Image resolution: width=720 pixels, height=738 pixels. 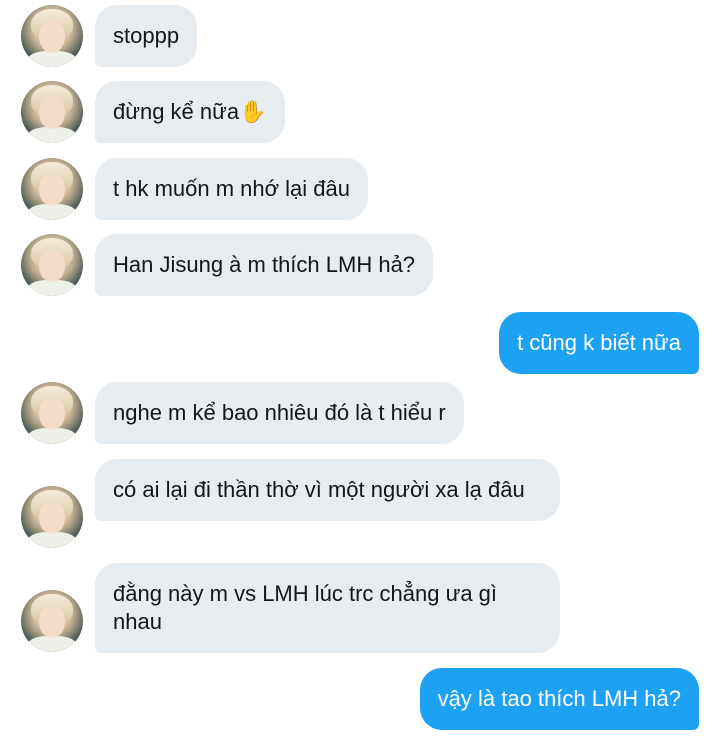 I want to click on incoming-message-bubble: stoppp, so click(x=146, y=36).